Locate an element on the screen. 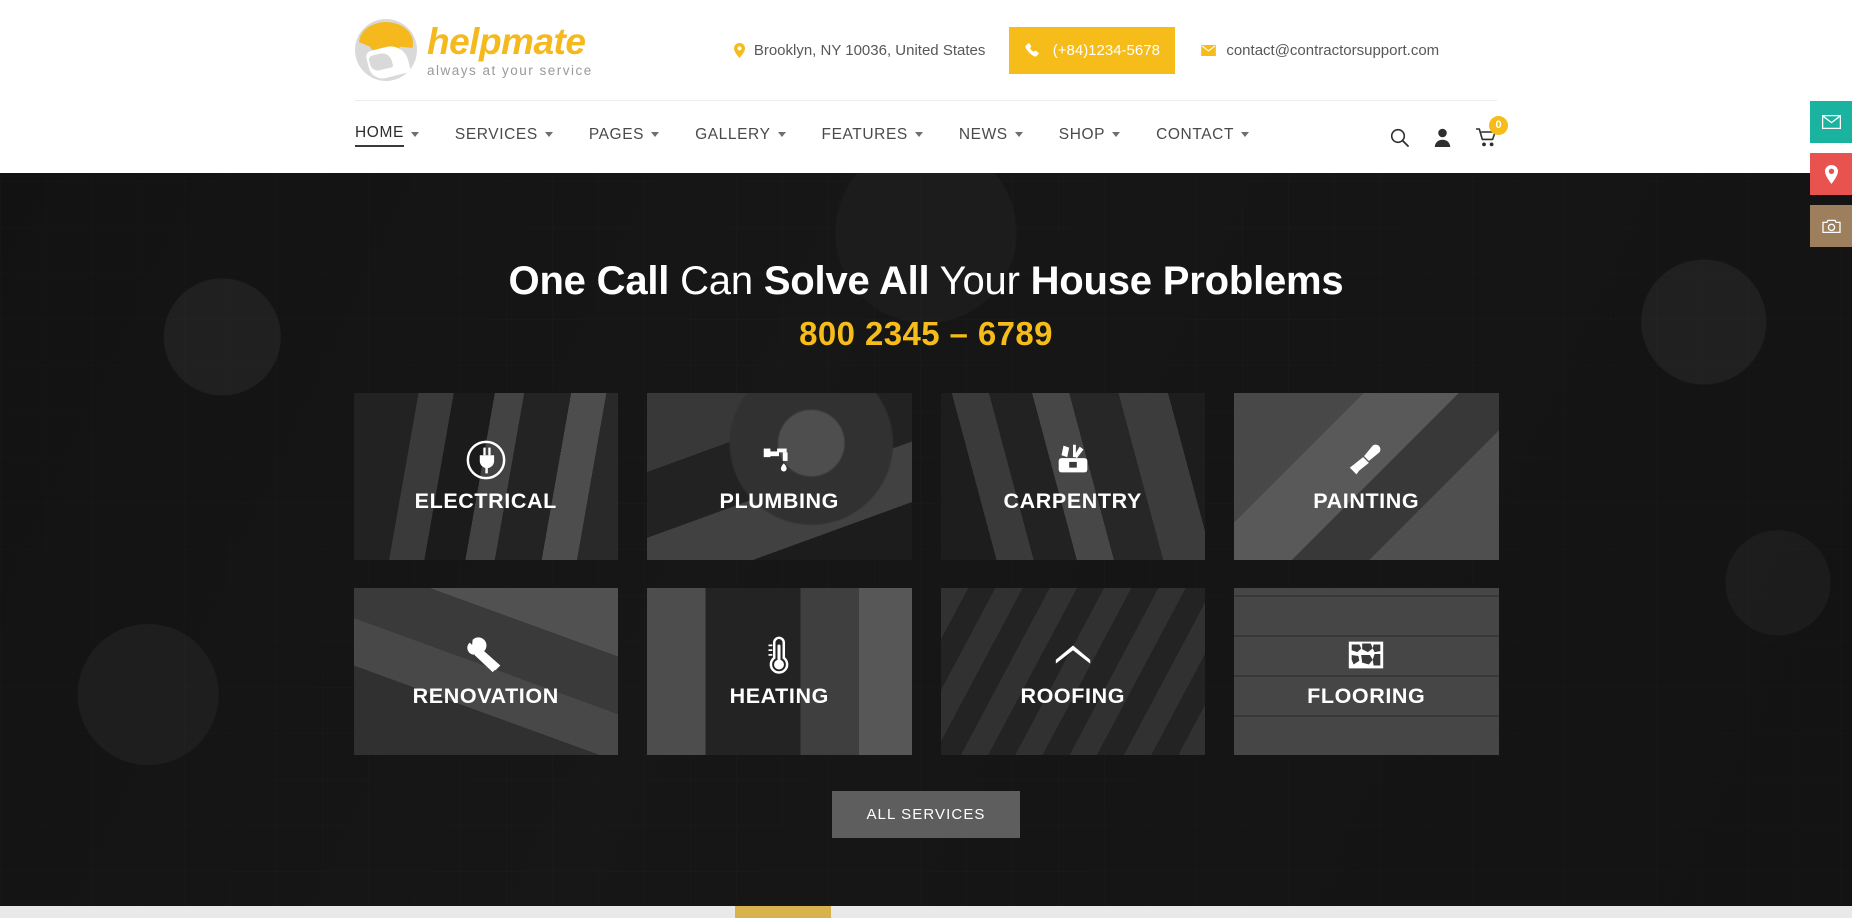  hero-phone-number: 800 2345 – 6789 is located at coordinates (926, 333).